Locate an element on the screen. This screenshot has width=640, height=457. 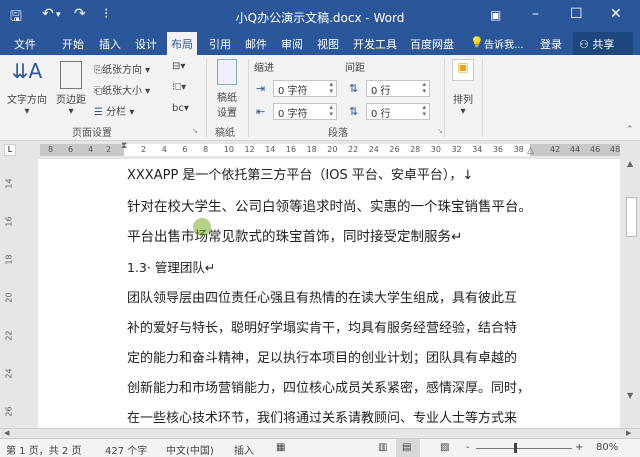
vertical-ruler-tick: 16 is located at coordinates (9, 221).